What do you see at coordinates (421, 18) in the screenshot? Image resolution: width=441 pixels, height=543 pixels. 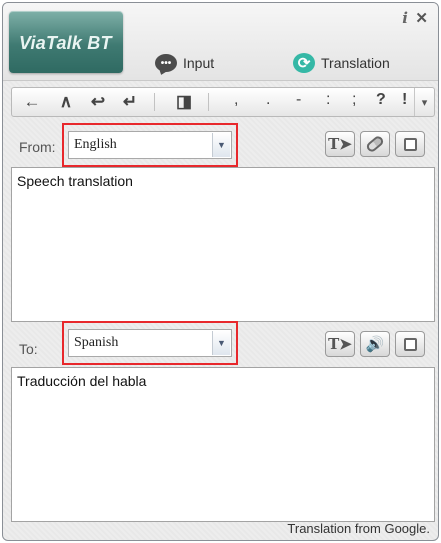 I see `close-icon: ✕` at bounding box center [421, 18].